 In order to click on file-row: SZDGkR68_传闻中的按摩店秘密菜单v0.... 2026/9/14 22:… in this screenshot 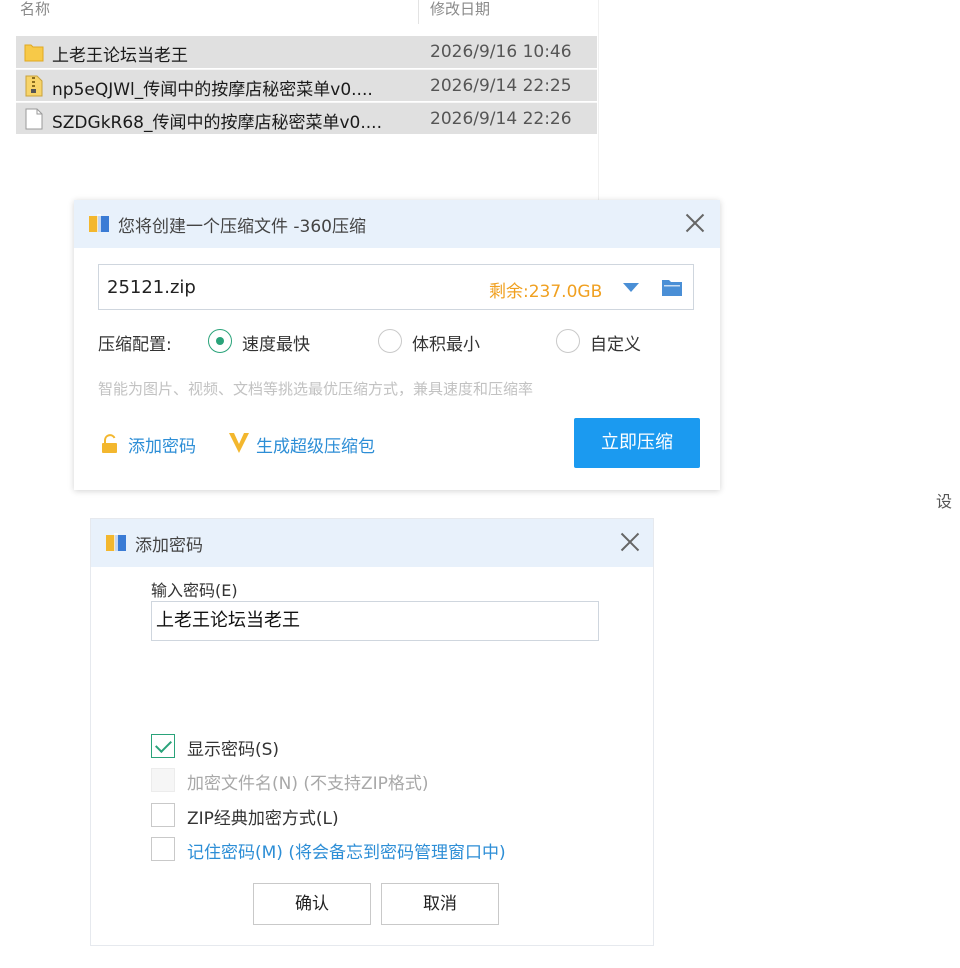, I will do `click(306, 118)`.